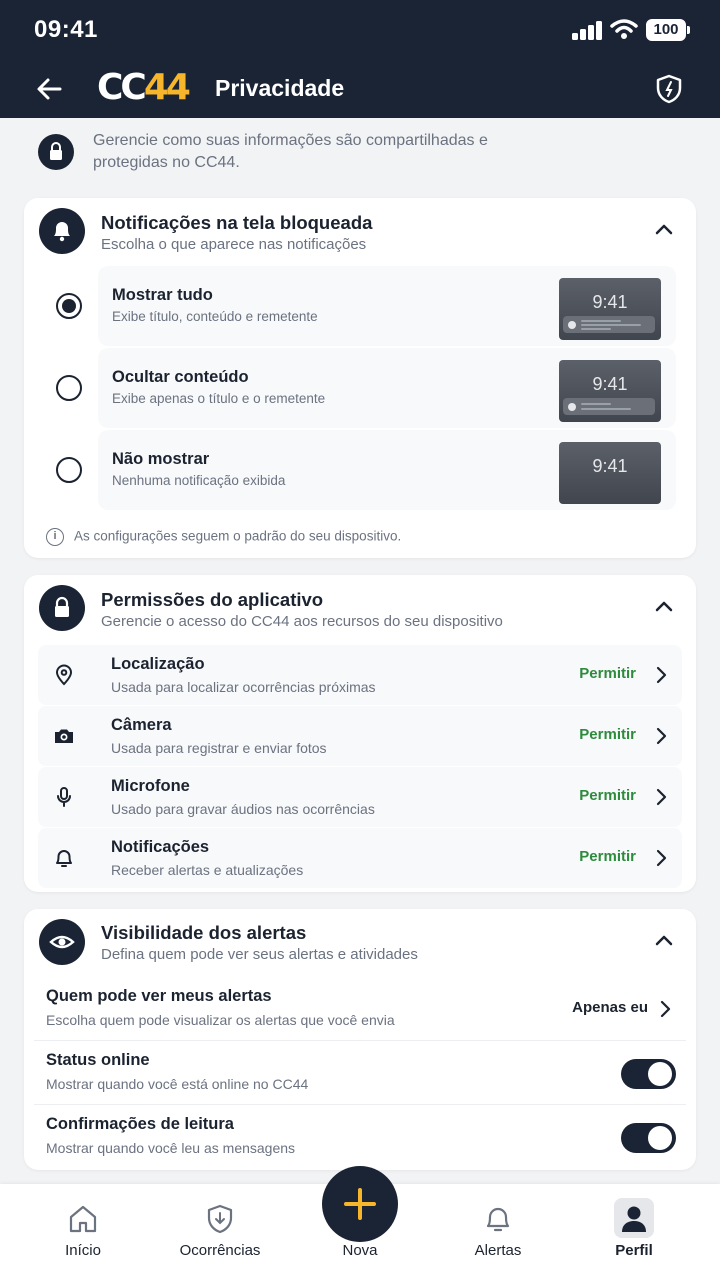 The width and height of the screenshot is (720, 1280). What do you see at coordinates (648, 1138) in the screenshot?
I see `read-receipts-toggle` at bounding box center [648, 1138].